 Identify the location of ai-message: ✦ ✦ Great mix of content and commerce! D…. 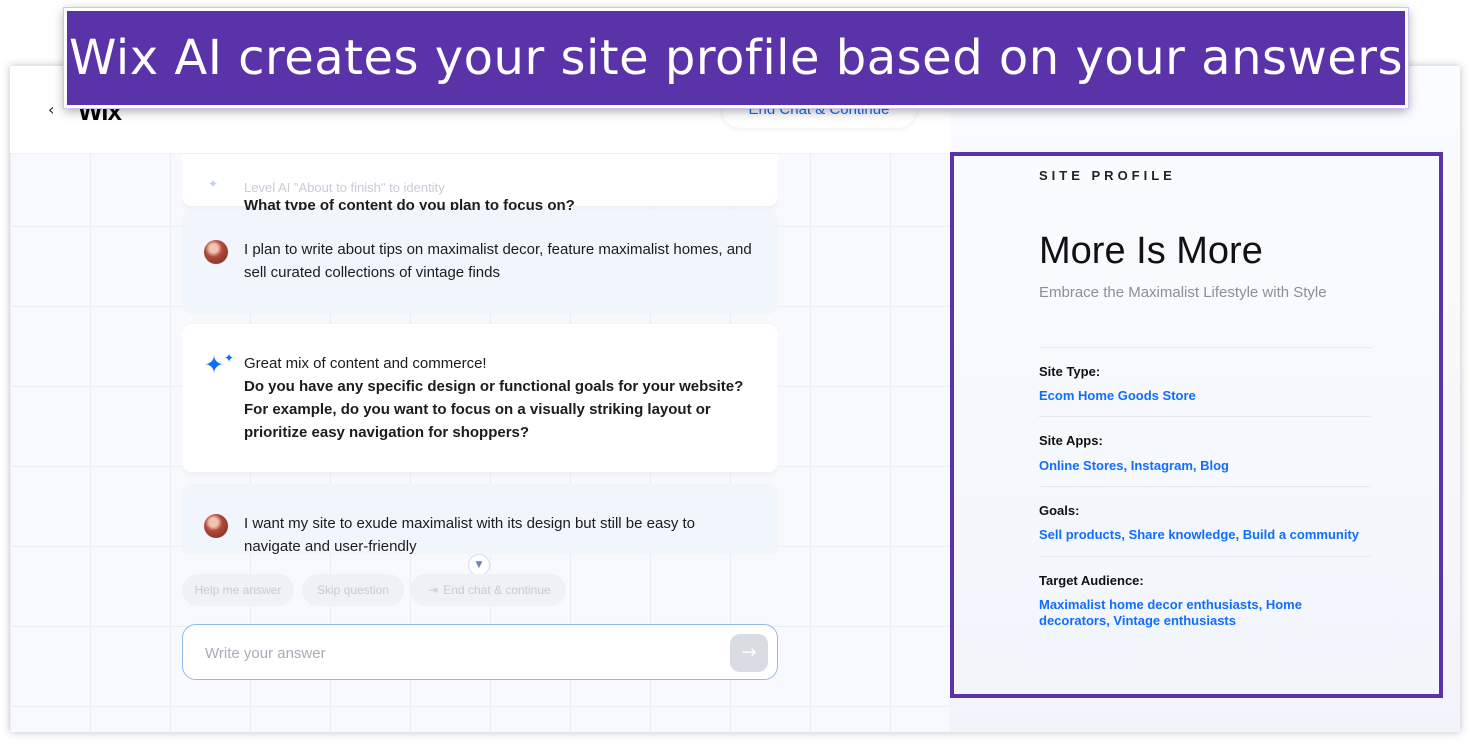
(480, 398).